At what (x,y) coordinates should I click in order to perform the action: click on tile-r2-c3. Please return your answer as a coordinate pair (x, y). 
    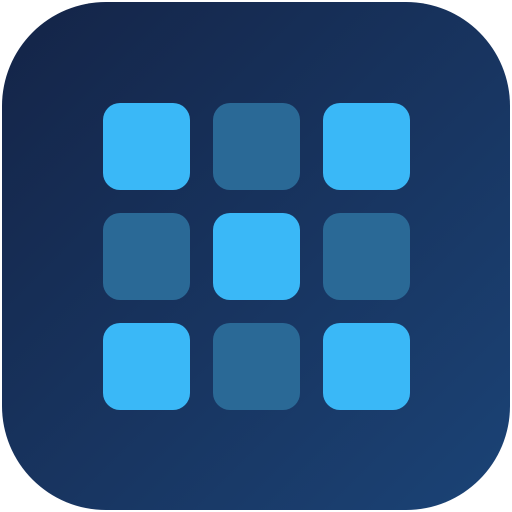
    Looking at the image, I should click on (366, 256).